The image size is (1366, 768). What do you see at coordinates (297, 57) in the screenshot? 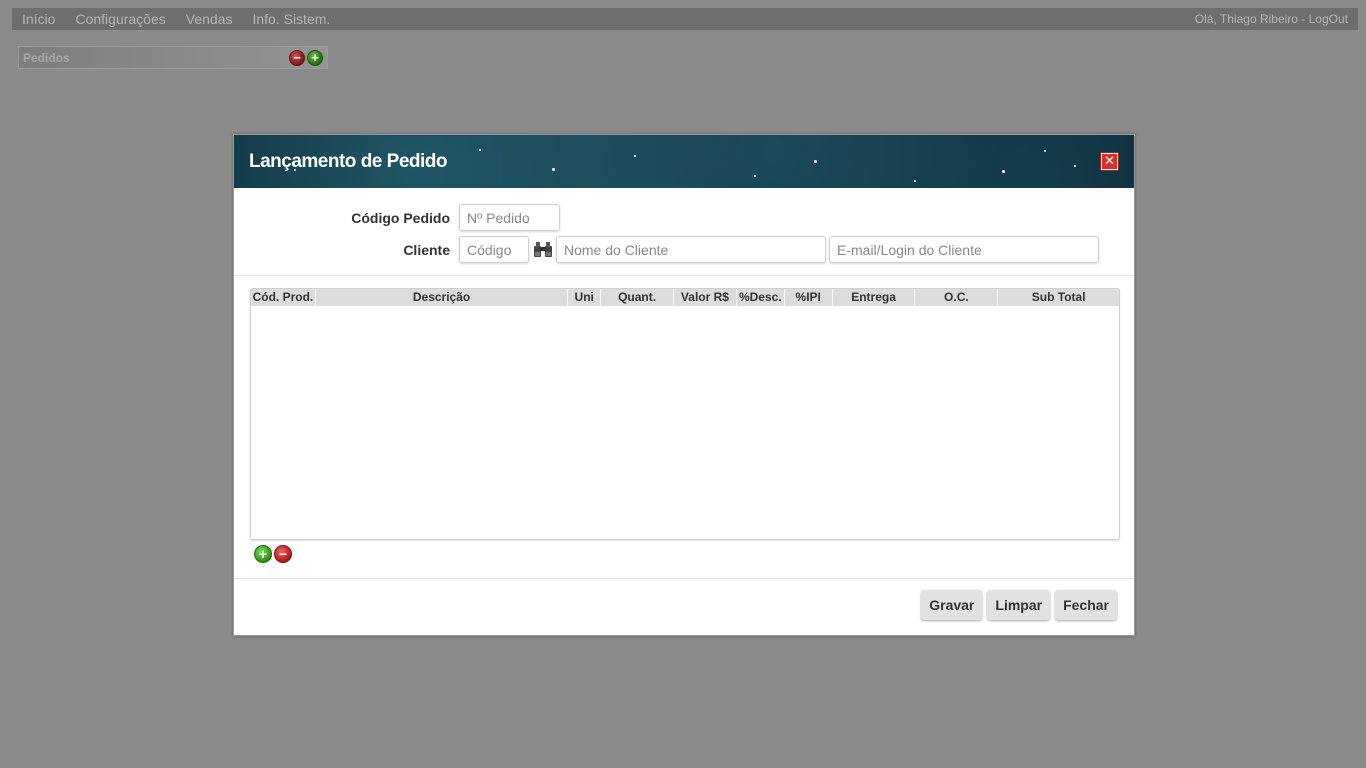
I see `panel-remove-icon: −` at bounding box center [297, 57].